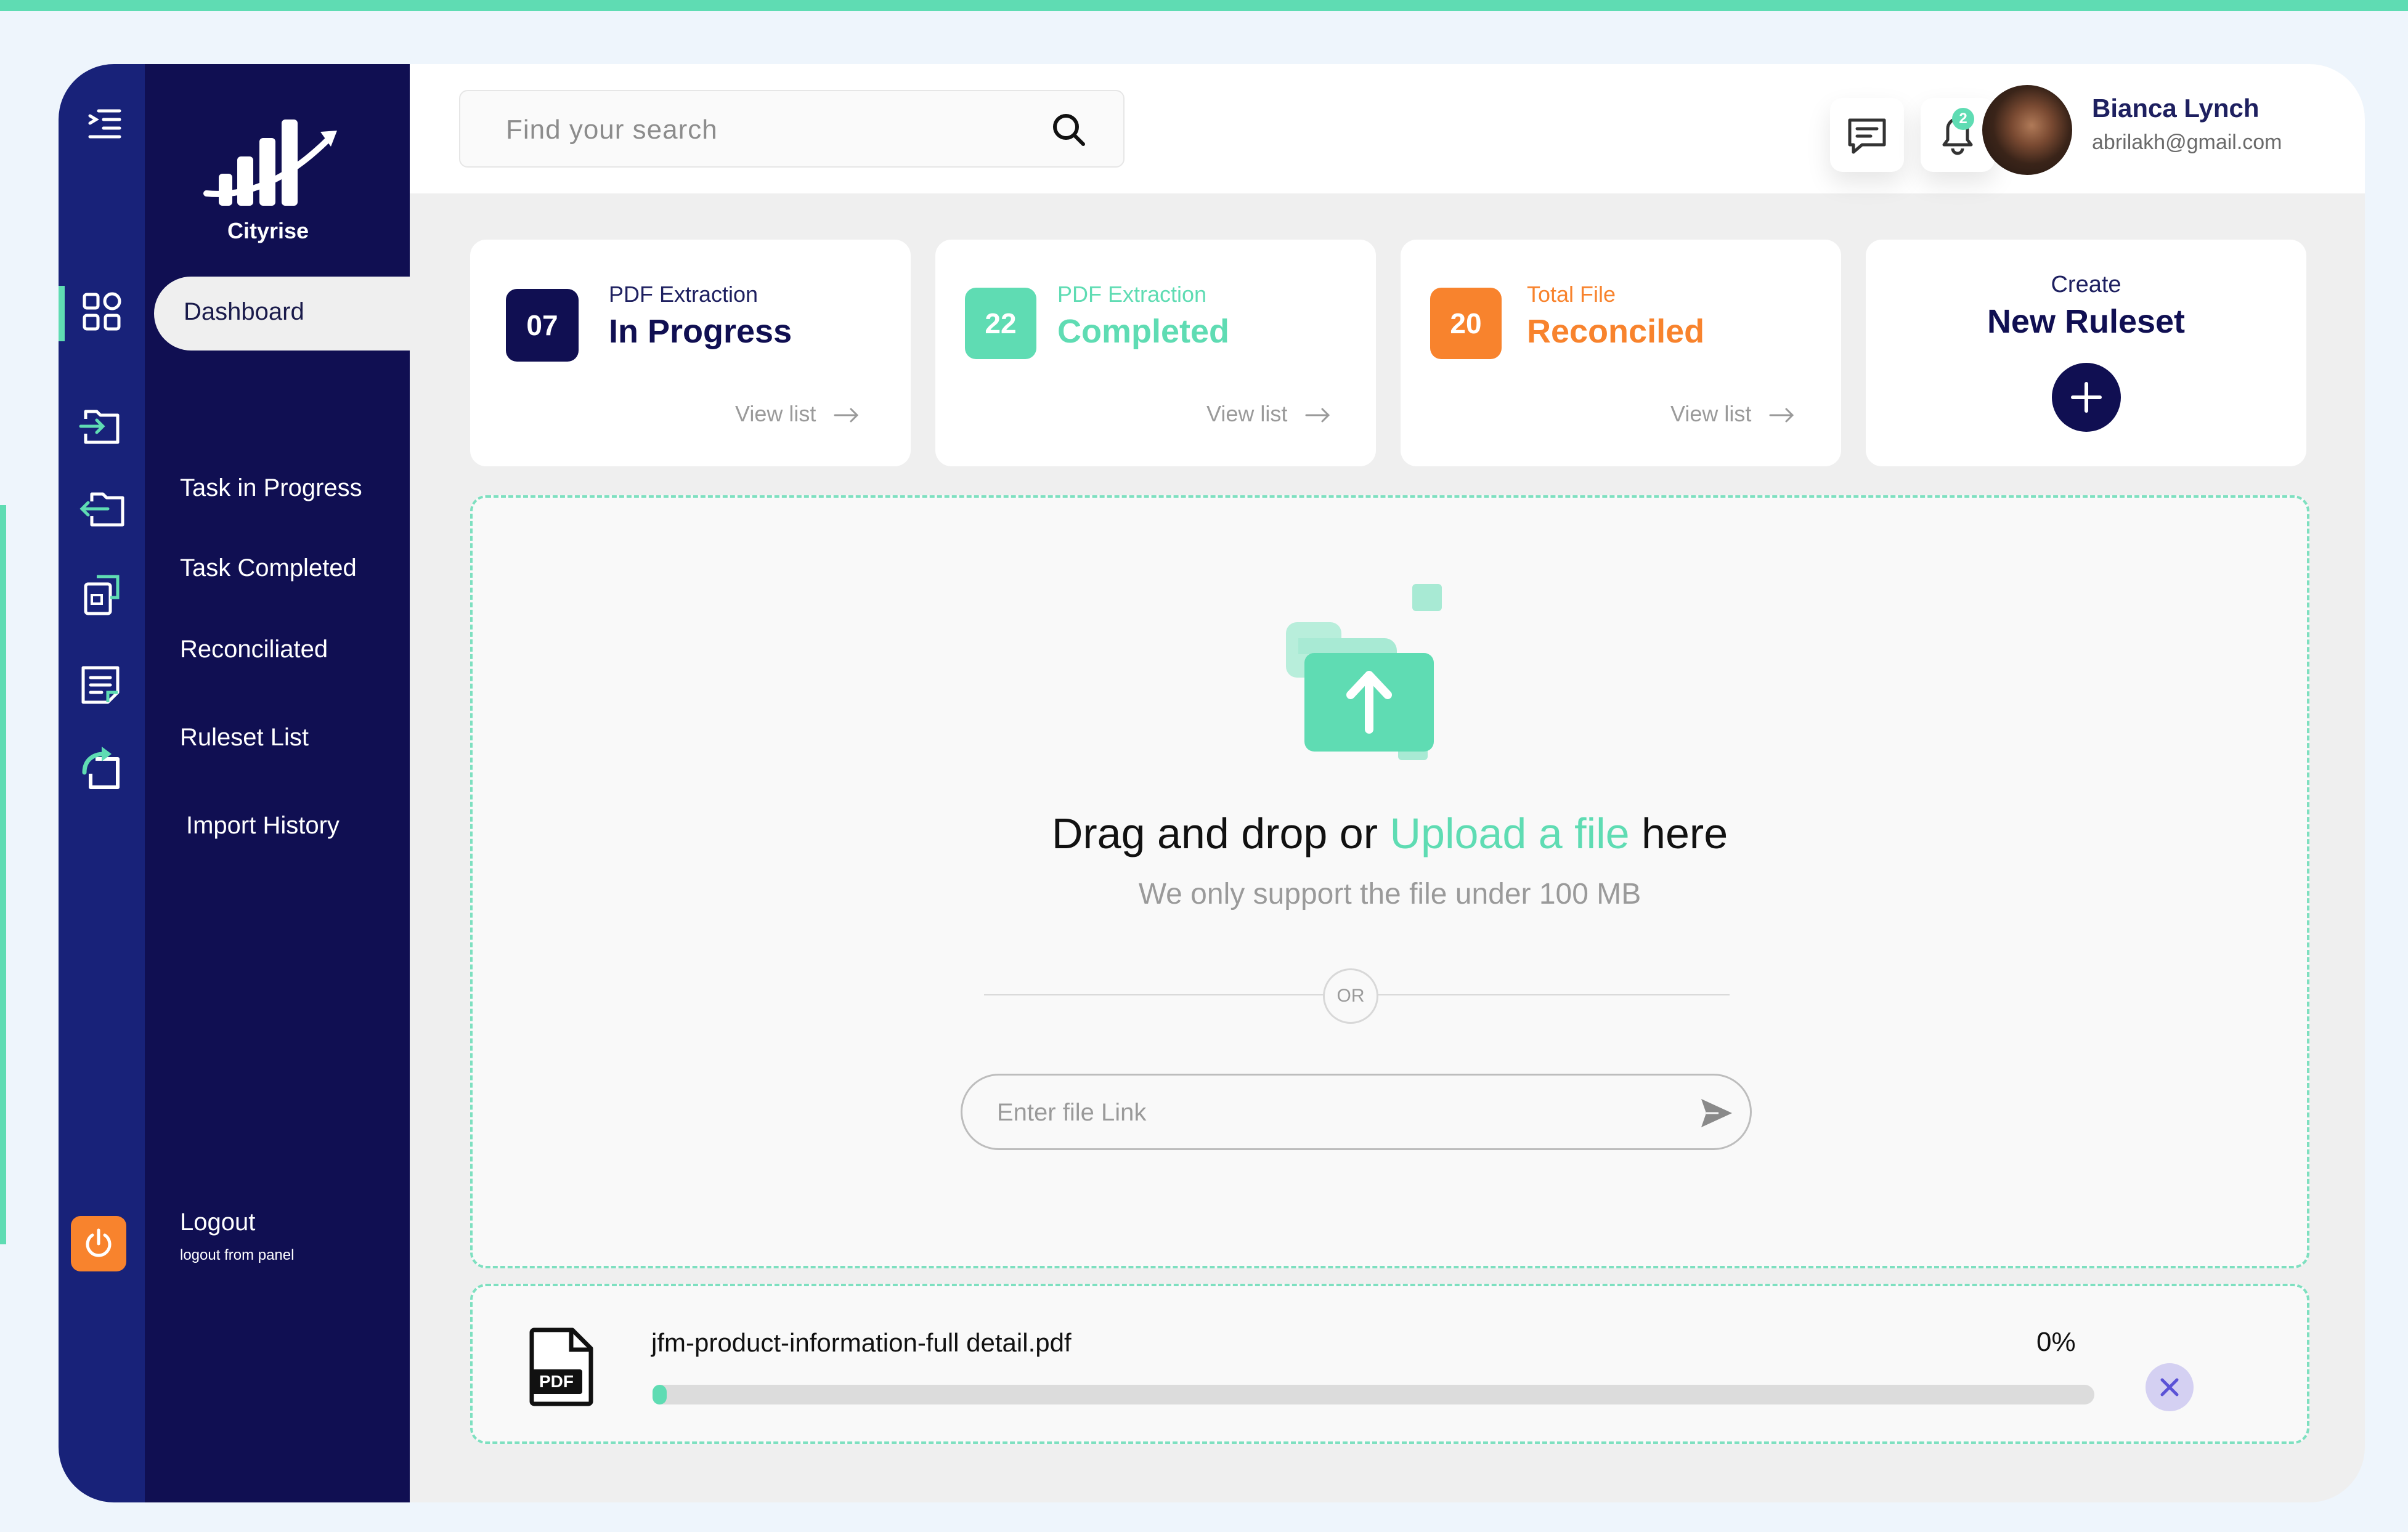 The image size is (2408, 1532). Describe the element at coordinates (701, 331) in the screenshot. I see `card-title: In Progress` at that location.